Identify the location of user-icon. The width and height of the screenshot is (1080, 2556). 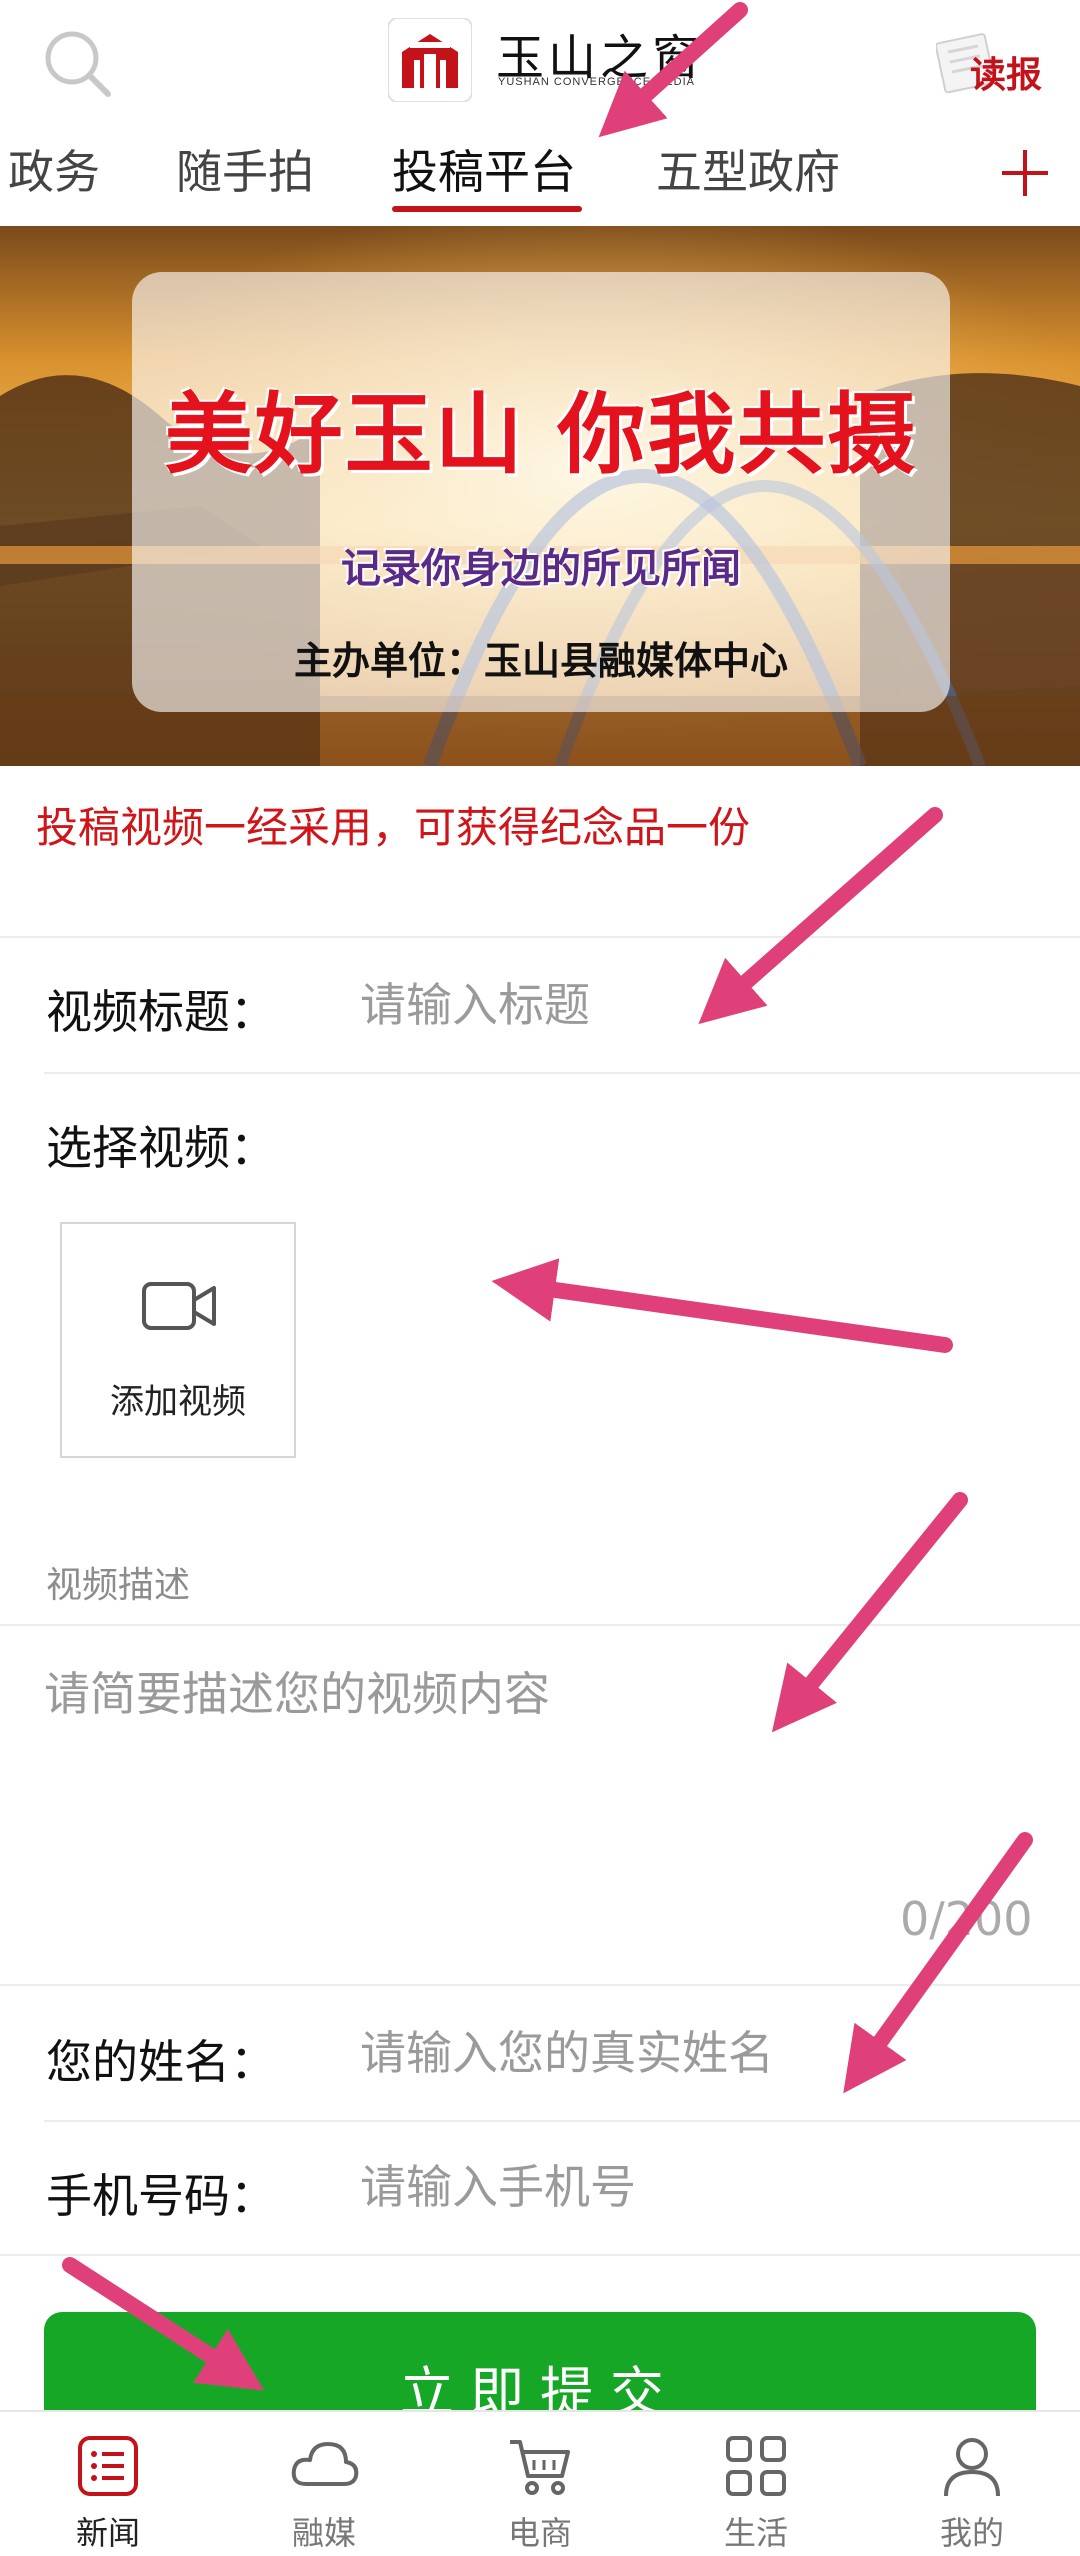
(972, 2467).